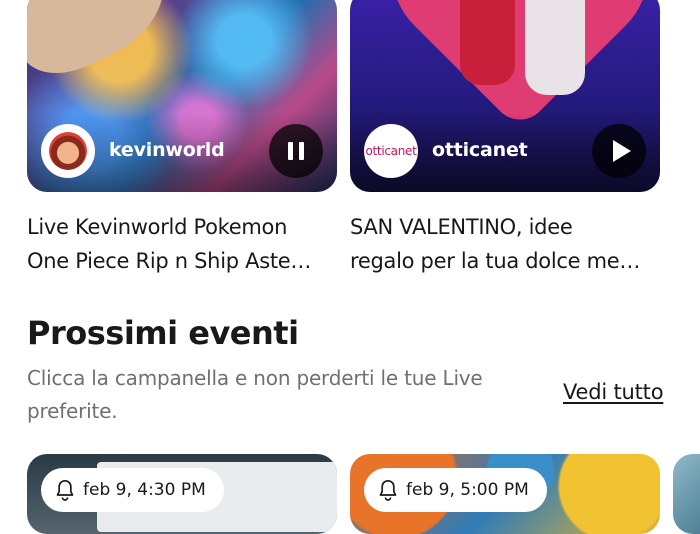  I want to click on event-card: feb 9, 5:00 PM, so click(505, 494).